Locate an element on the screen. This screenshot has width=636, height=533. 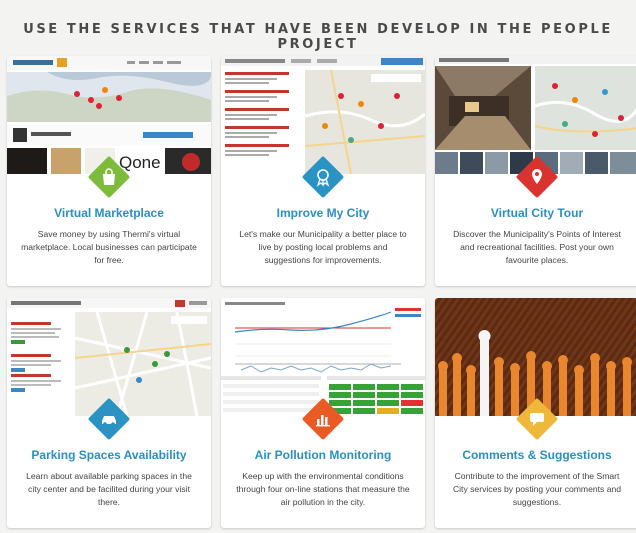
award-ribbon-icon is located at coordinates (323, 177).